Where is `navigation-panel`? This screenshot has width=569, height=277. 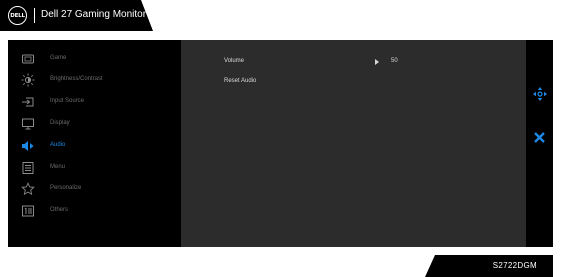 navigation-panel is located at coordinates (539, 143).